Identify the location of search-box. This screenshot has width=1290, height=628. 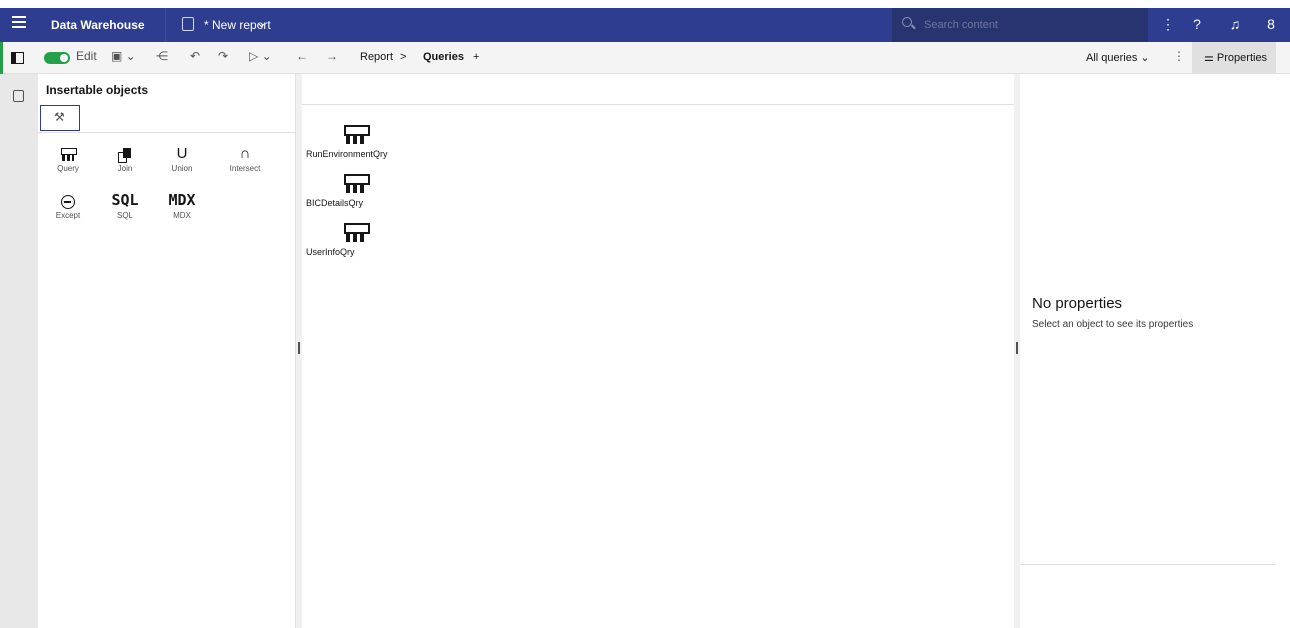
(1020, 25).